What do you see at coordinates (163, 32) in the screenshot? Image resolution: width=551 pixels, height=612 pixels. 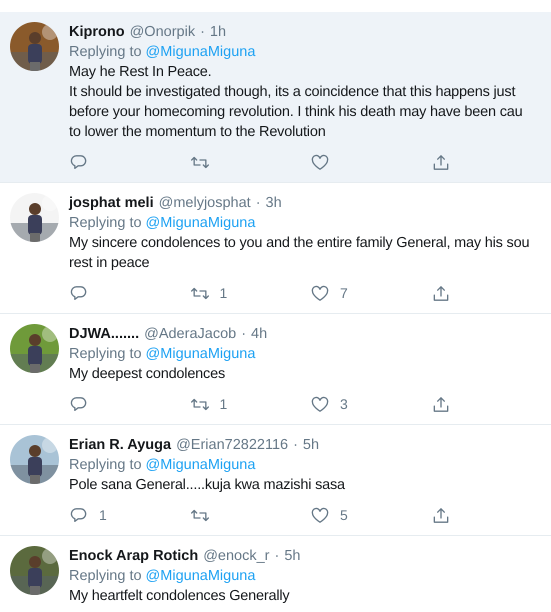 I see `user-handle: @Onorpik` at bounding box center [163, 32].